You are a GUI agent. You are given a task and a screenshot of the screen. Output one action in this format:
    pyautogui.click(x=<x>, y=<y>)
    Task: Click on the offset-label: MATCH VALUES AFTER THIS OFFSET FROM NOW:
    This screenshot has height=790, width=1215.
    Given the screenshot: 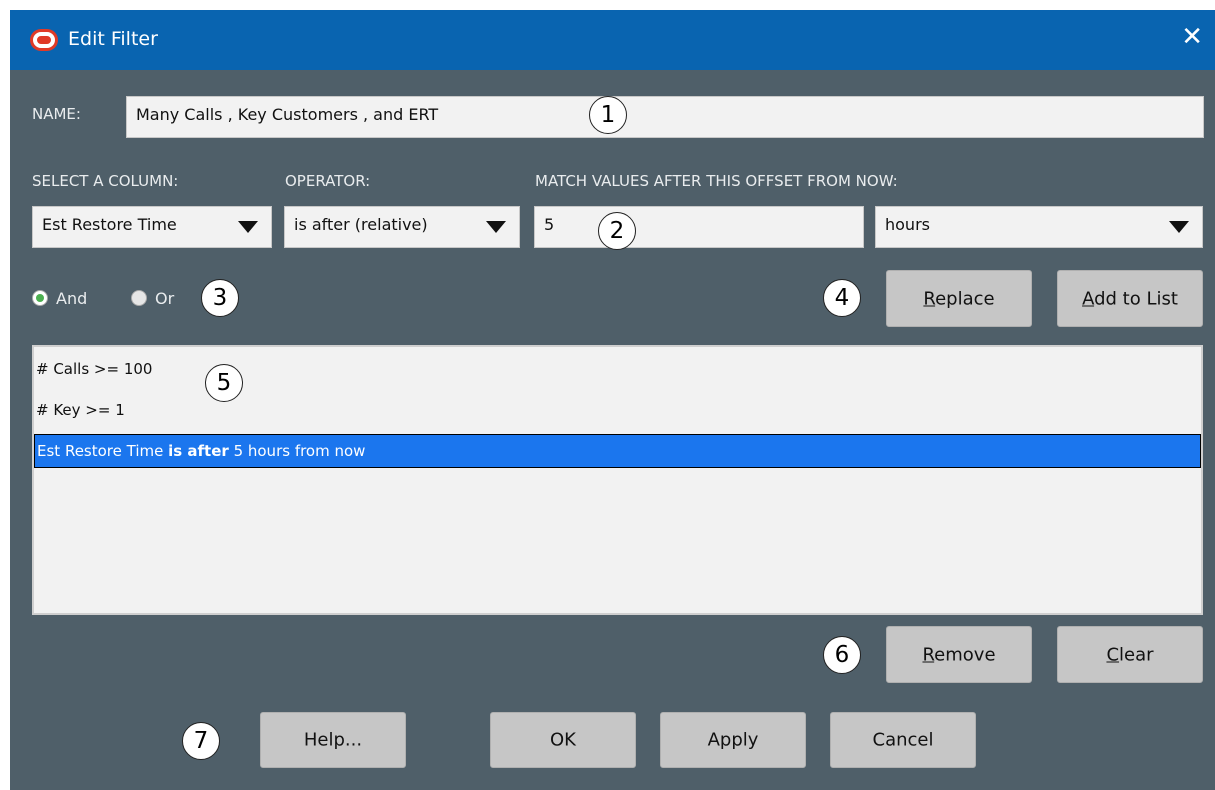 What is the action you would take?
    pyautogui.click(x=716, y=181)
    